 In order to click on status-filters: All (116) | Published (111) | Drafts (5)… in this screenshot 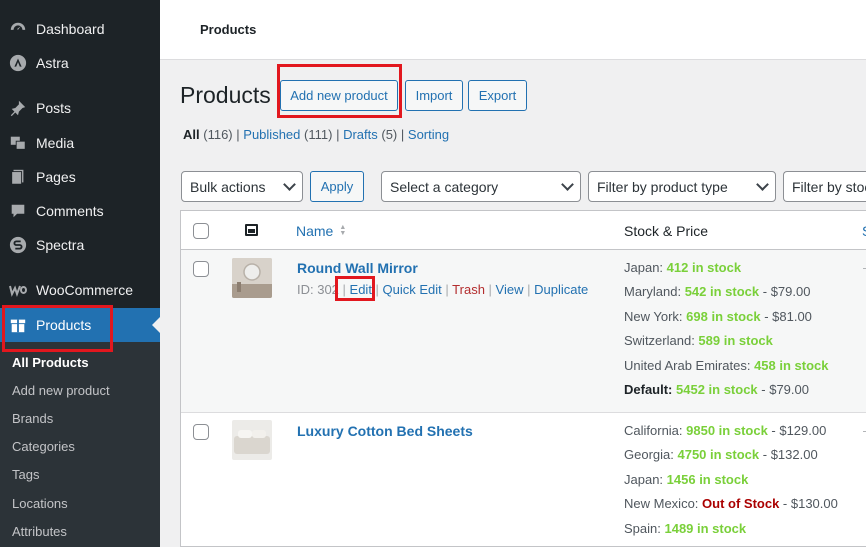, I will do `click(316, 134)`.